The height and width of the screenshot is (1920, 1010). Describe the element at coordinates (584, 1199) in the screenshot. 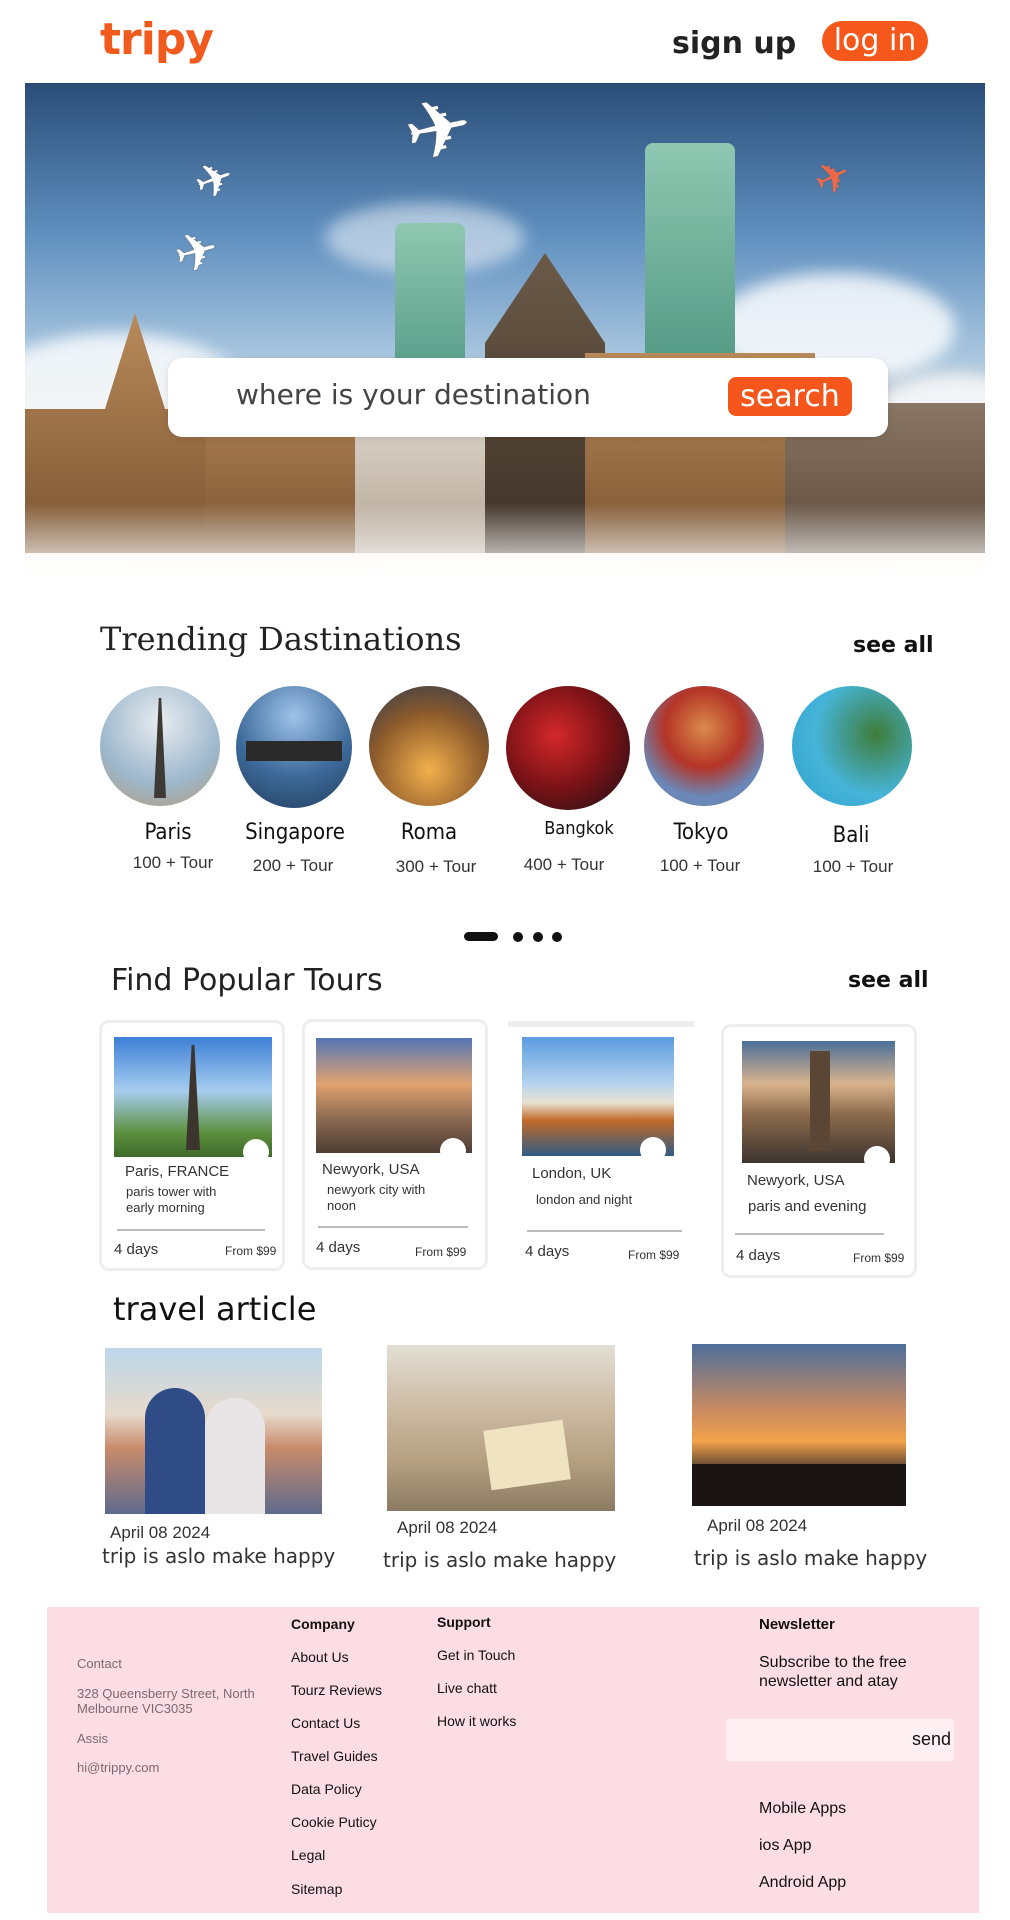

I see `tour-description: london and night` at that location.